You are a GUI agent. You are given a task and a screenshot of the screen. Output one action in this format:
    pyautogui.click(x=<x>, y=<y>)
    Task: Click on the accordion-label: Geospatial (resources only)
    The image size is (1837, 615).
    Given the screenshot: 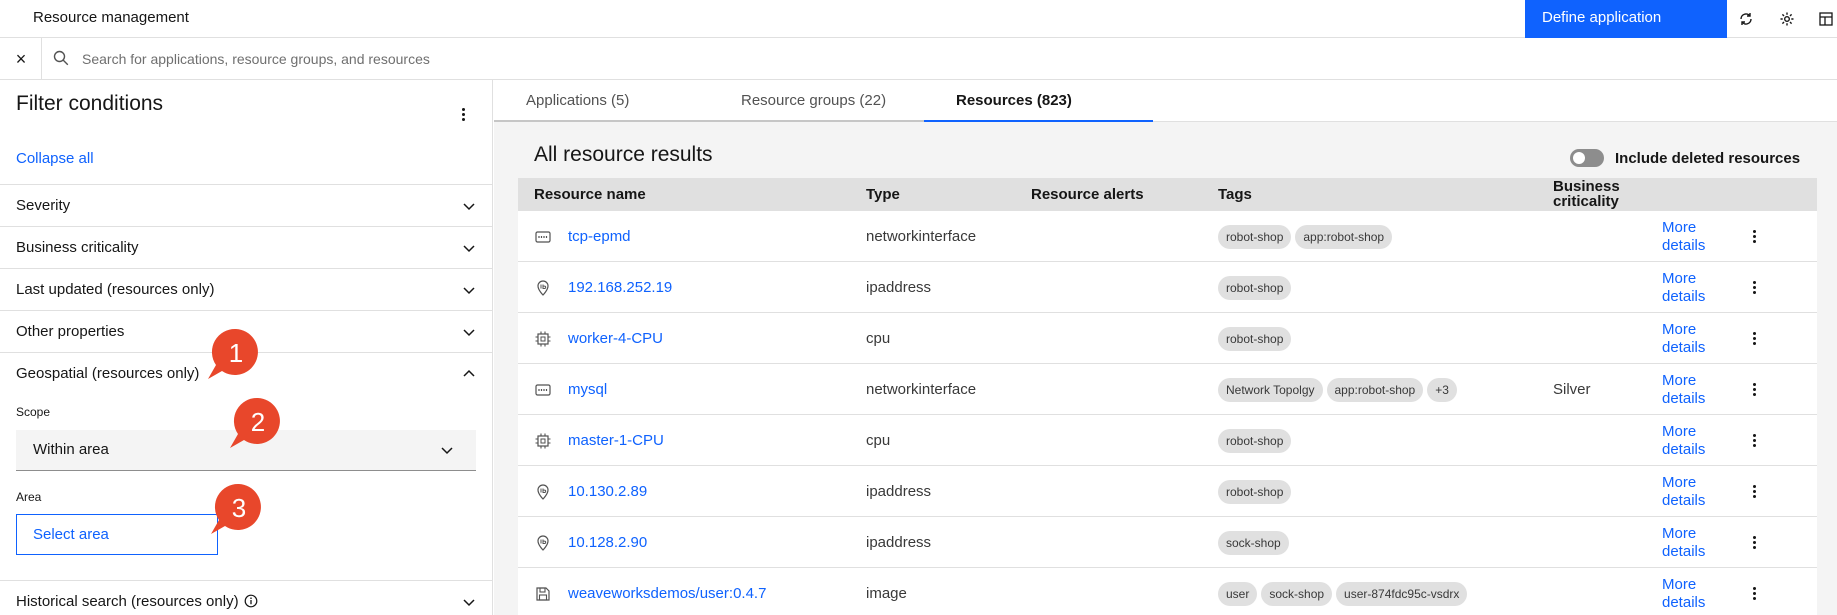 What is the action you would take?
    pyautogui.click(x=108, y=373)
    